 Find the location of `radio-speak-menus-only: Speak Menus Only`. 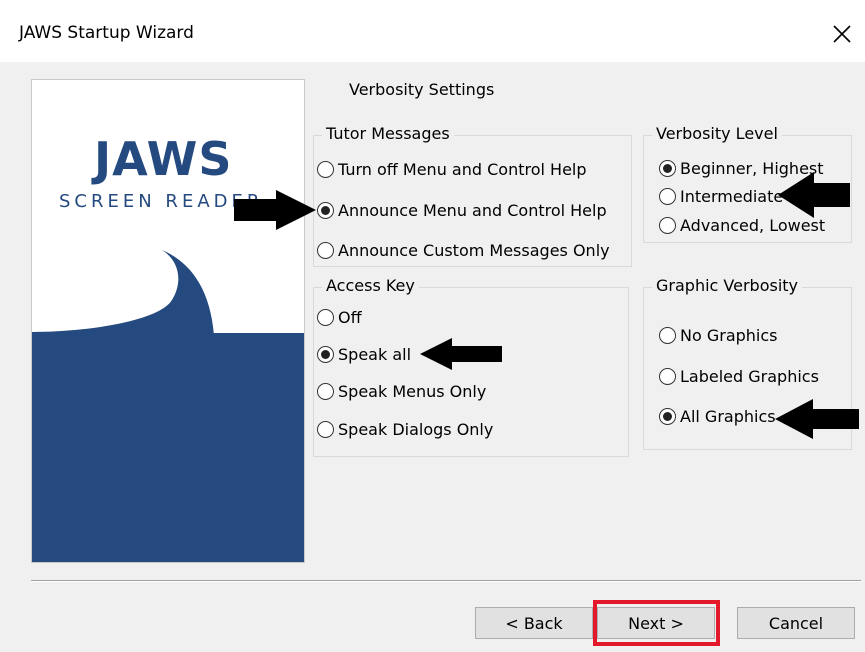

radio-speak-menus-only: Speak Menus Only is located at coordinates (401, 391).